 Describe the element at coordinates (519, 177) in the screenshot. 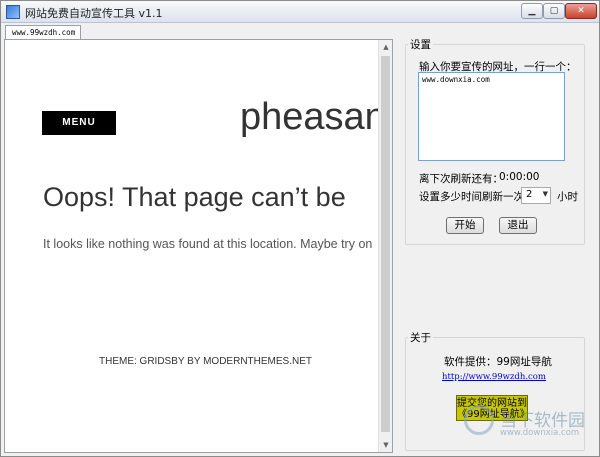

I see `next-refresh-countdown: 0:00:00` at that location.